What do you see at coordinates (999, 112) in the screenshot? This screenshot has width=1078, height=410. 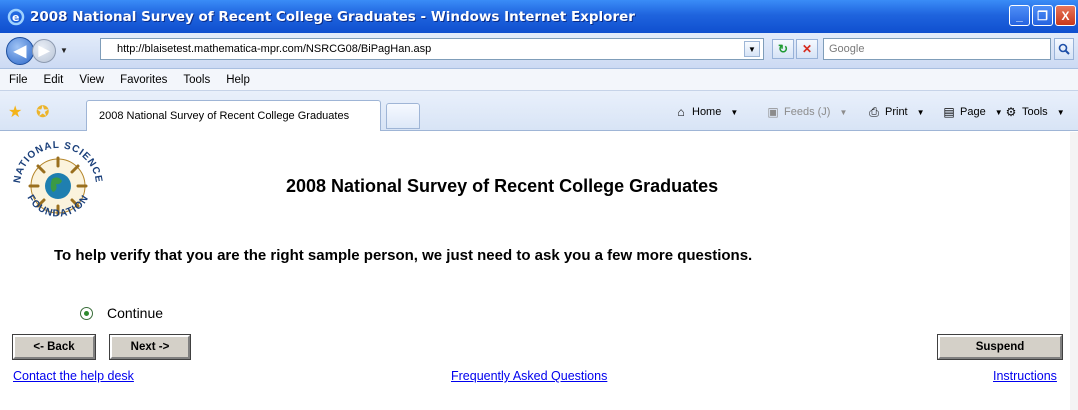 I see `page-dropdown-icon: ▼` at bounding box center [999, 112].